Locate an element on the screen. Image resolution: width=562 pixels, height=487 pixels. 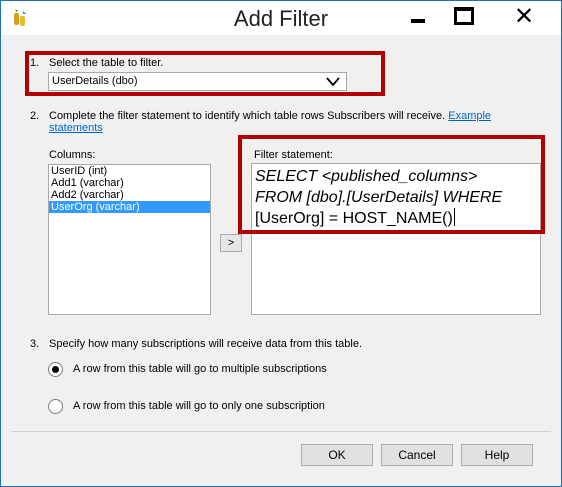
maximize-button is located at coordinates (463, 16).